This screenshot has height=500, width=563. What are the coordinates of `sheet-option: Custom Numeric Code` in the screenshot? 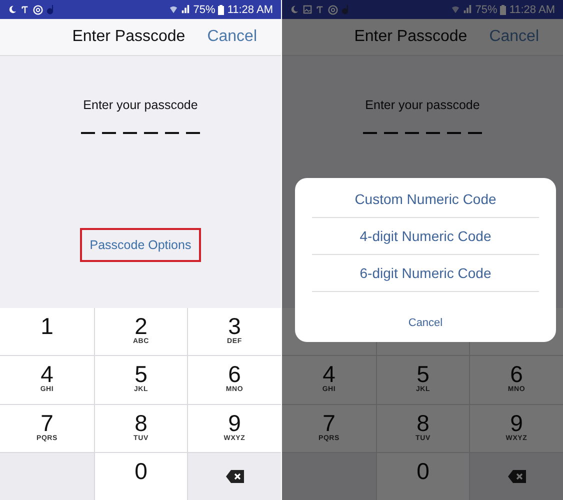 It's located at (425, 199).